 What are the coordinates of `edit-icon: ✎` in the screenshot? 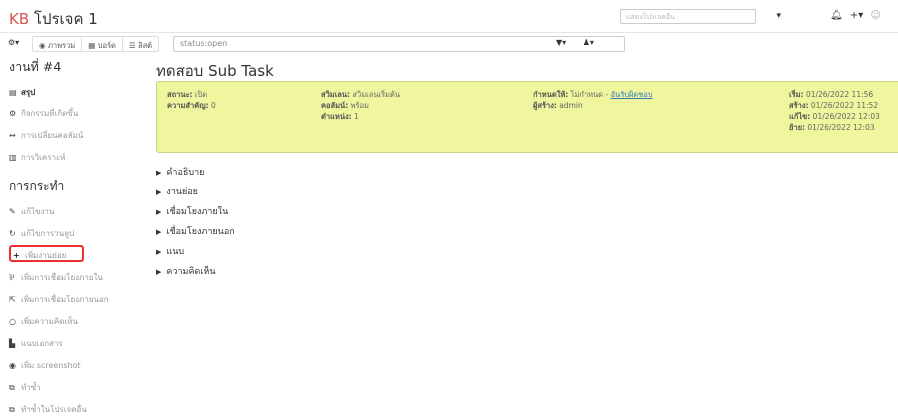 It's located at (12, 211).